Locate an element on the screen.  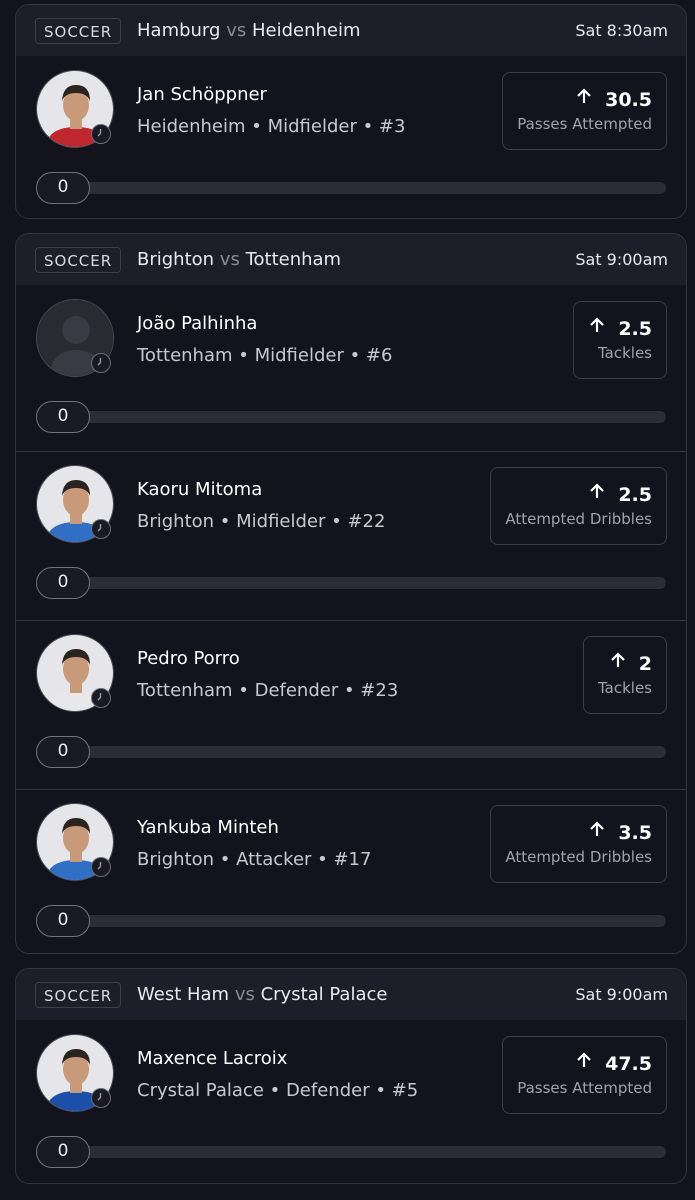
stat-line-value: 3.5 is located at coordinates (635, 833).